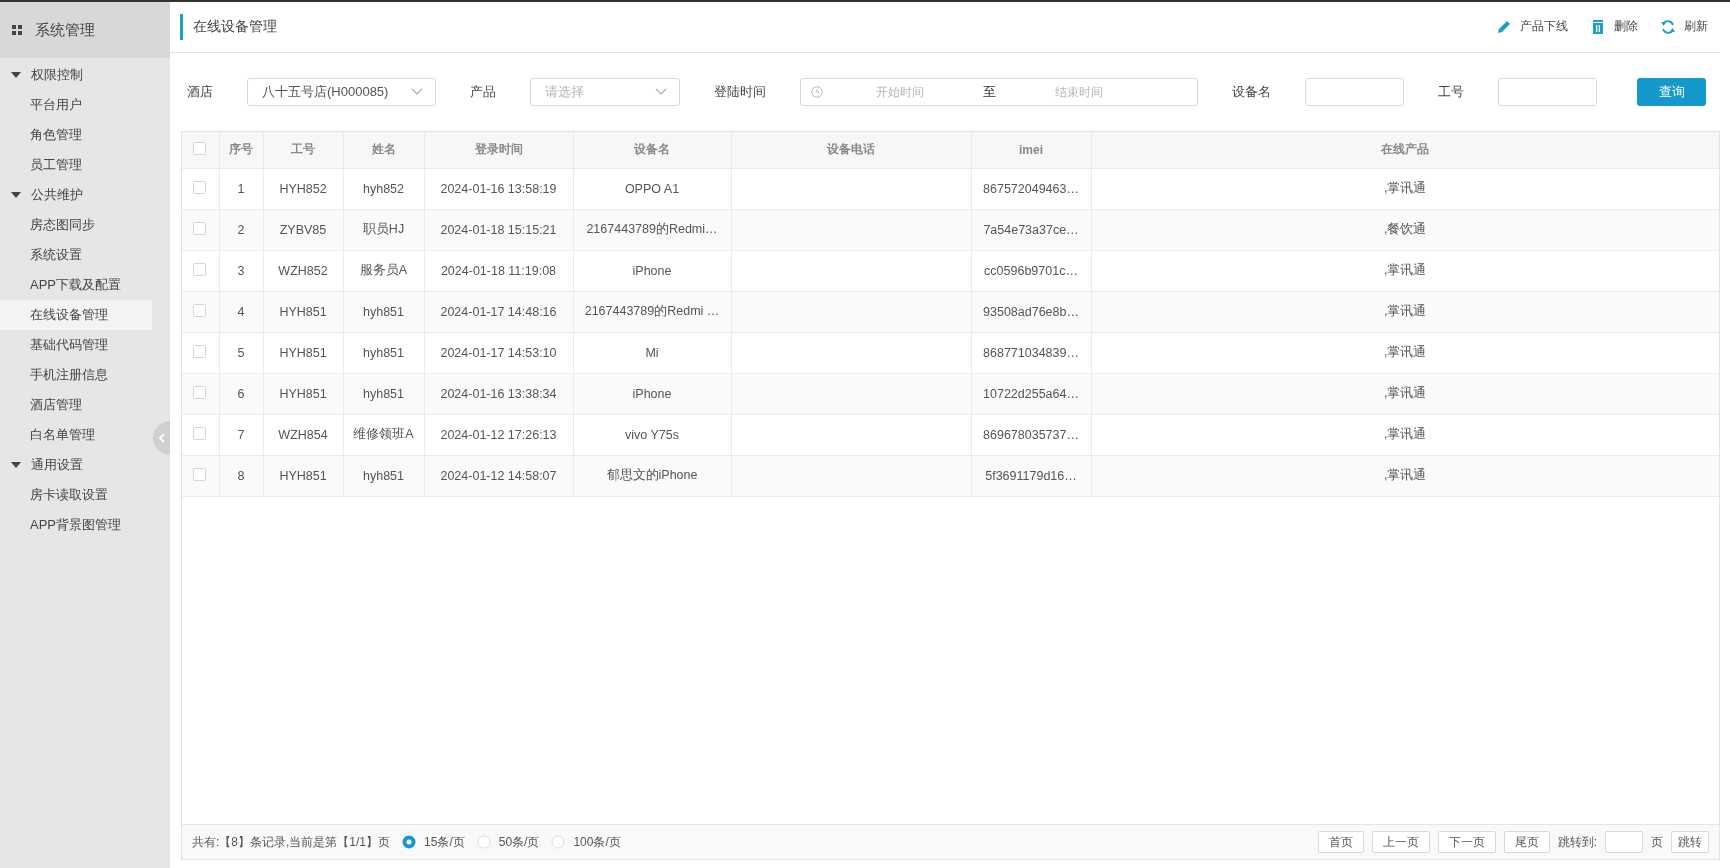  Describe the element at coordinates (1504, 26) in the screenshot. I see `pencil-icon` at that location.